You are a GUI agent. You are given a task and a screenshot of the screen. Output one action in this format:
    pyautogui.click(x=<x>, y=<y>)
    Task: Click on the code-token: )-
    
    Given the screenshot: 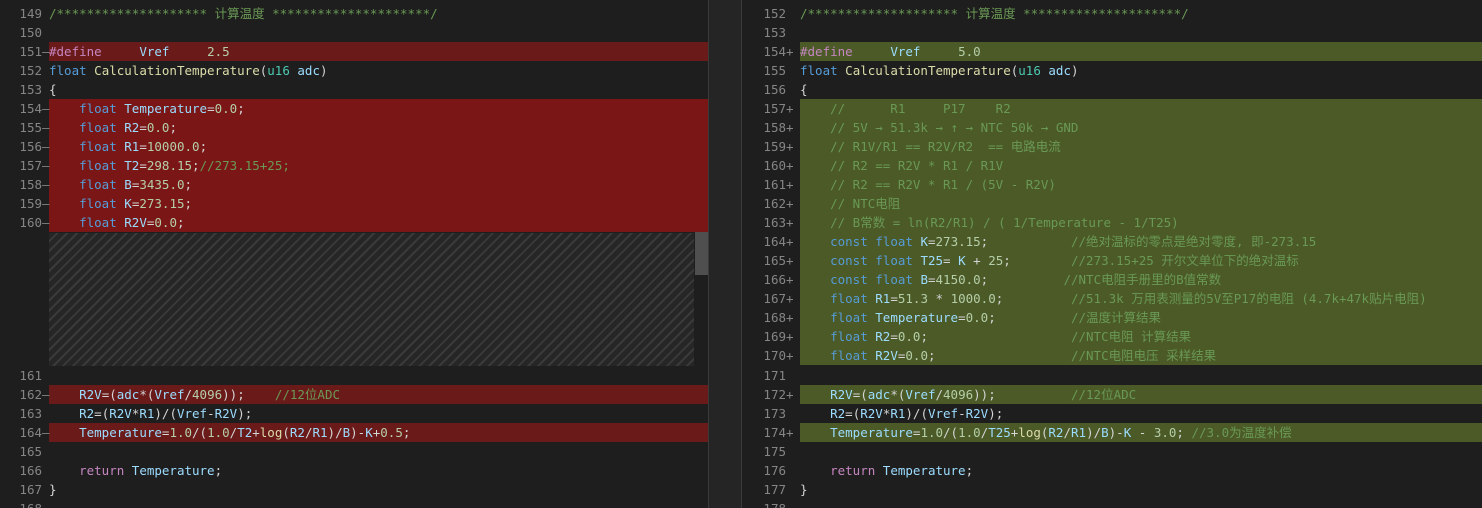 What is the action you would take?
    pyautogui.click(x=358, y=432)
    